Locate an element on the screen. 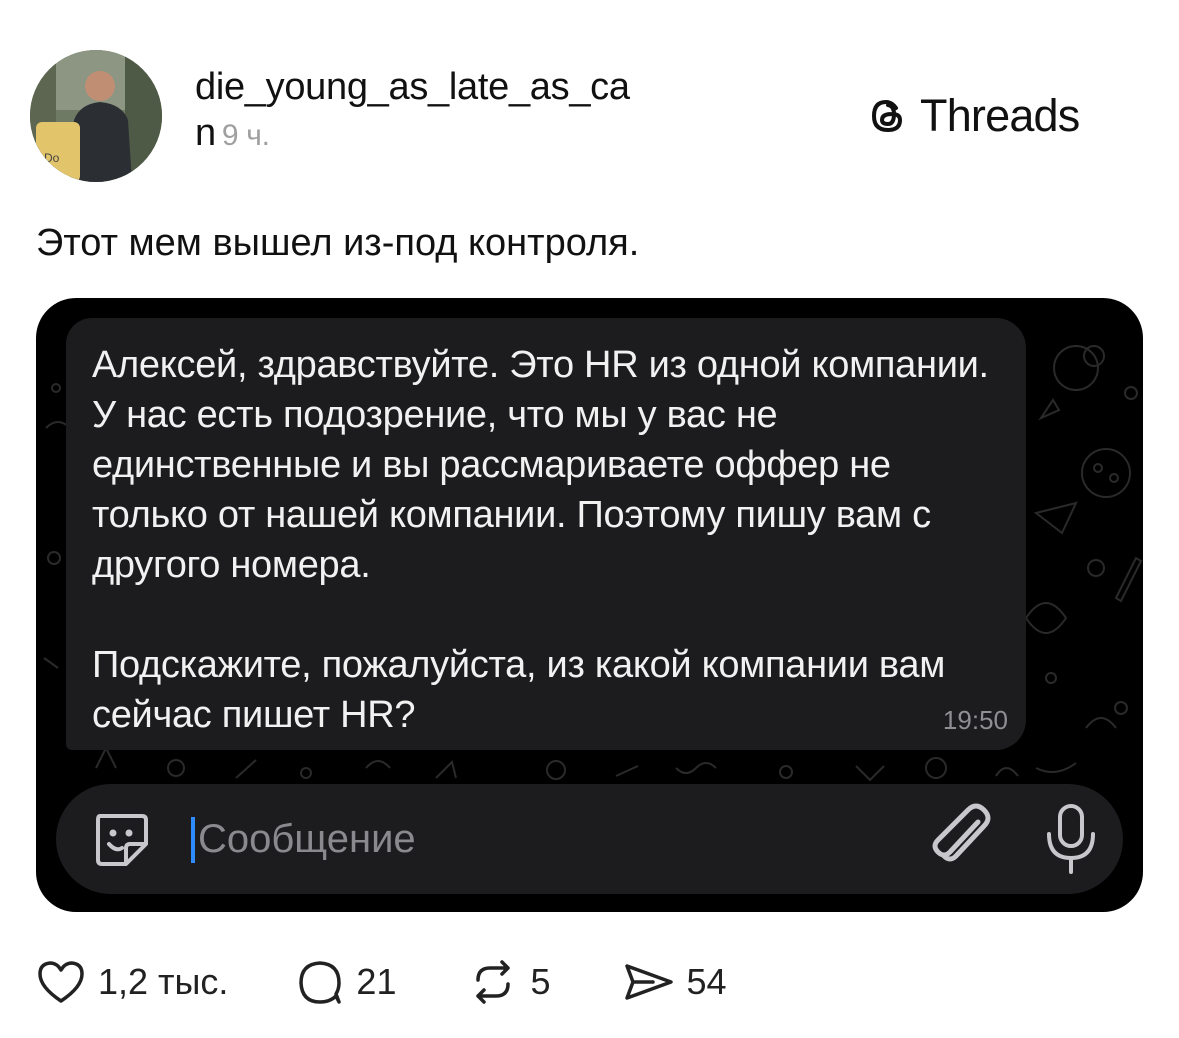 This screenshot has height=1038, width=1179. like-button: 1,2 тыс. is located at coordinates (132, 982).